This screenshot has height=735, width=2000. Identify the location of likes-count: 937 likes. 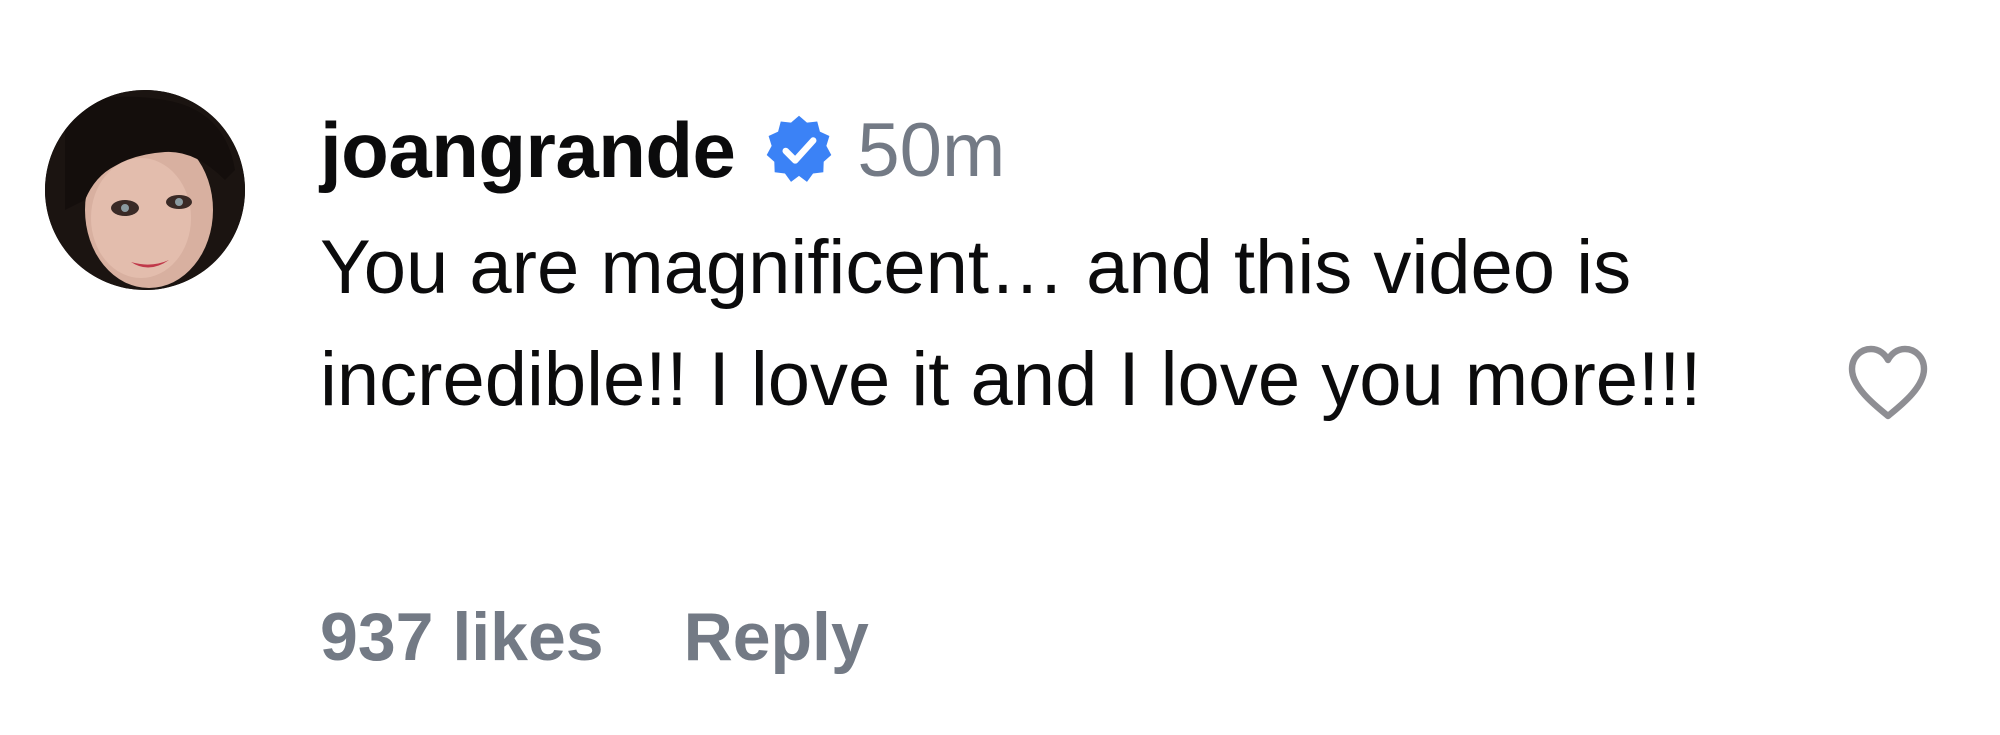
(462, 637).